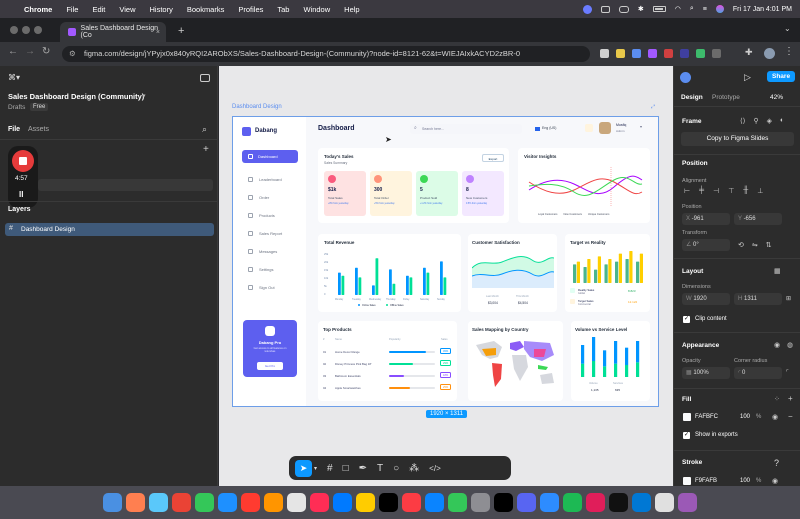 This screenshot has height=519, width=800. I want to click on help-button: ?, so click(776, 463).